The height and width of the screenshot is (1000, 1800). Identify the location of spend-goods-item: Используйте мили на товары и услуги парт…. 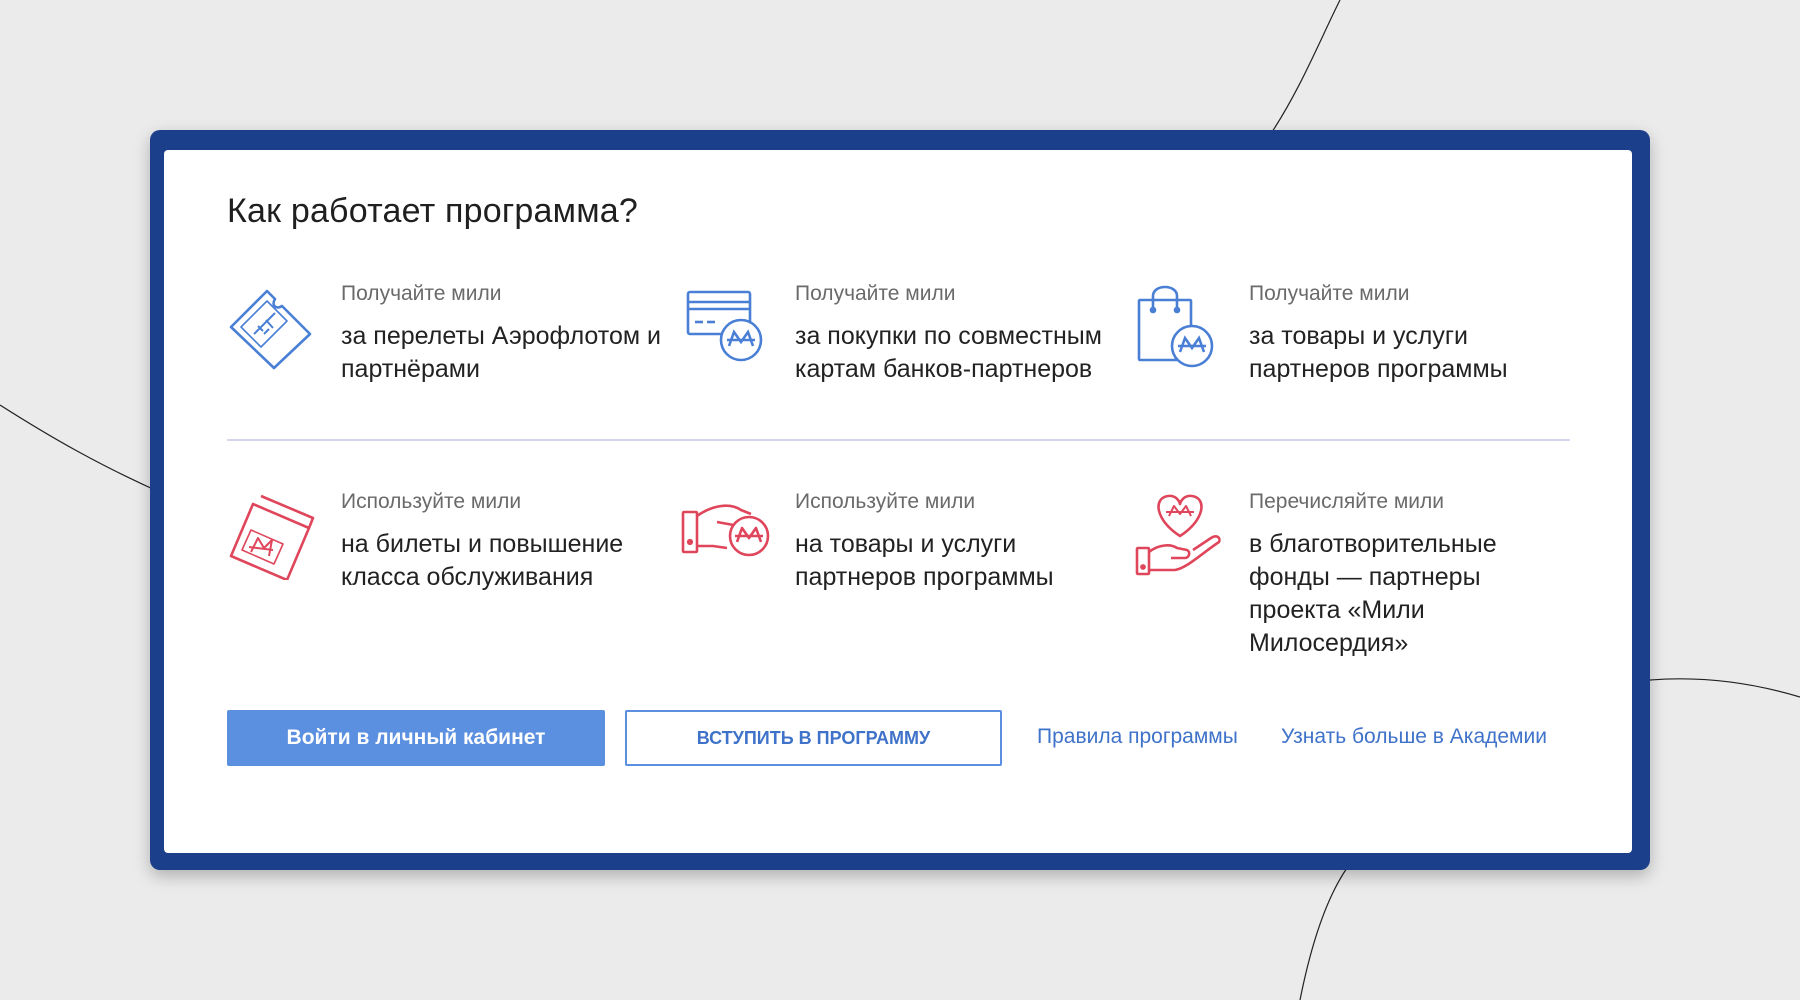
(901, 590).